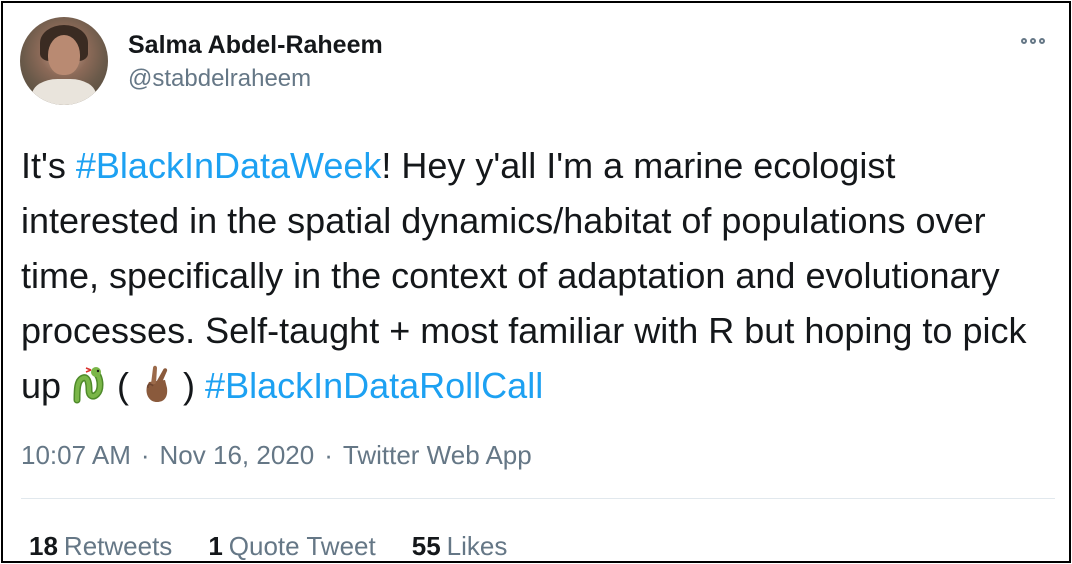 This screenshot has width=1072, height=564. I want to click on quote-tweets-count: 1, so click(215, 546).